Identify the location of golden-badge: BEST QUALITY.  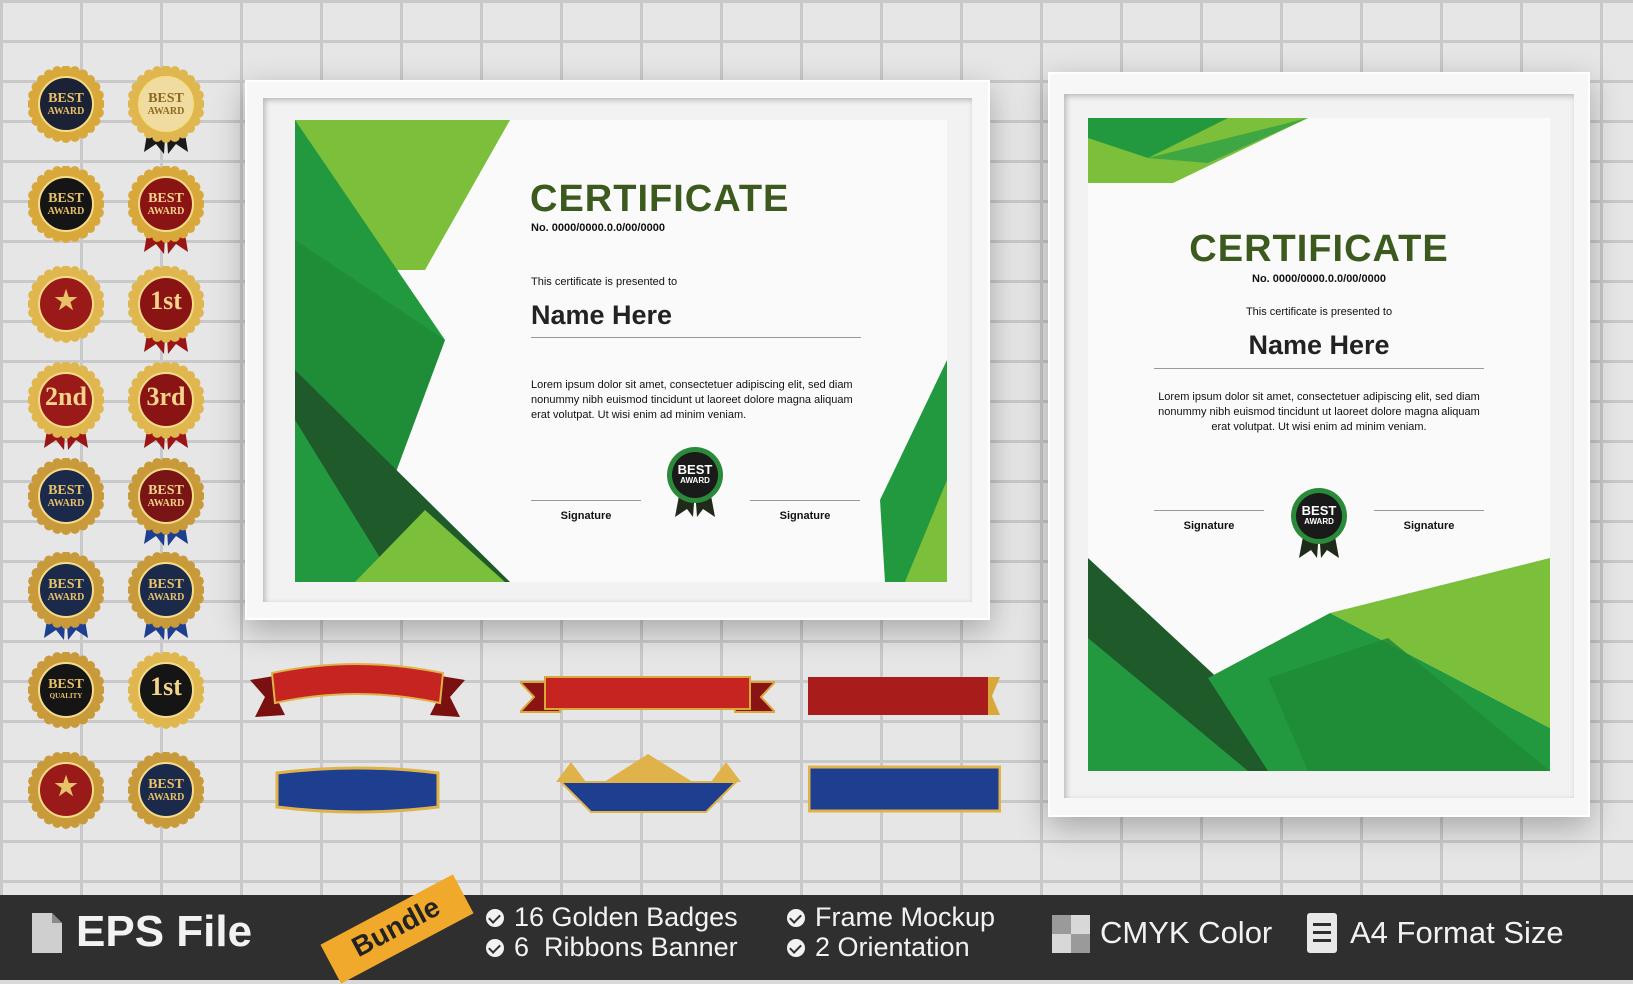
(66, 696).